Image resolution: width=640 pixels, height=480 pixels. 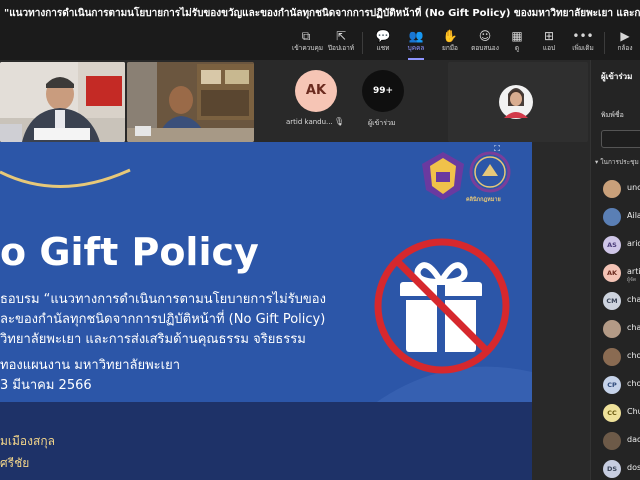 I want to click on react-button: ☺ ตอบสนอง, so click(x=485, y=43).